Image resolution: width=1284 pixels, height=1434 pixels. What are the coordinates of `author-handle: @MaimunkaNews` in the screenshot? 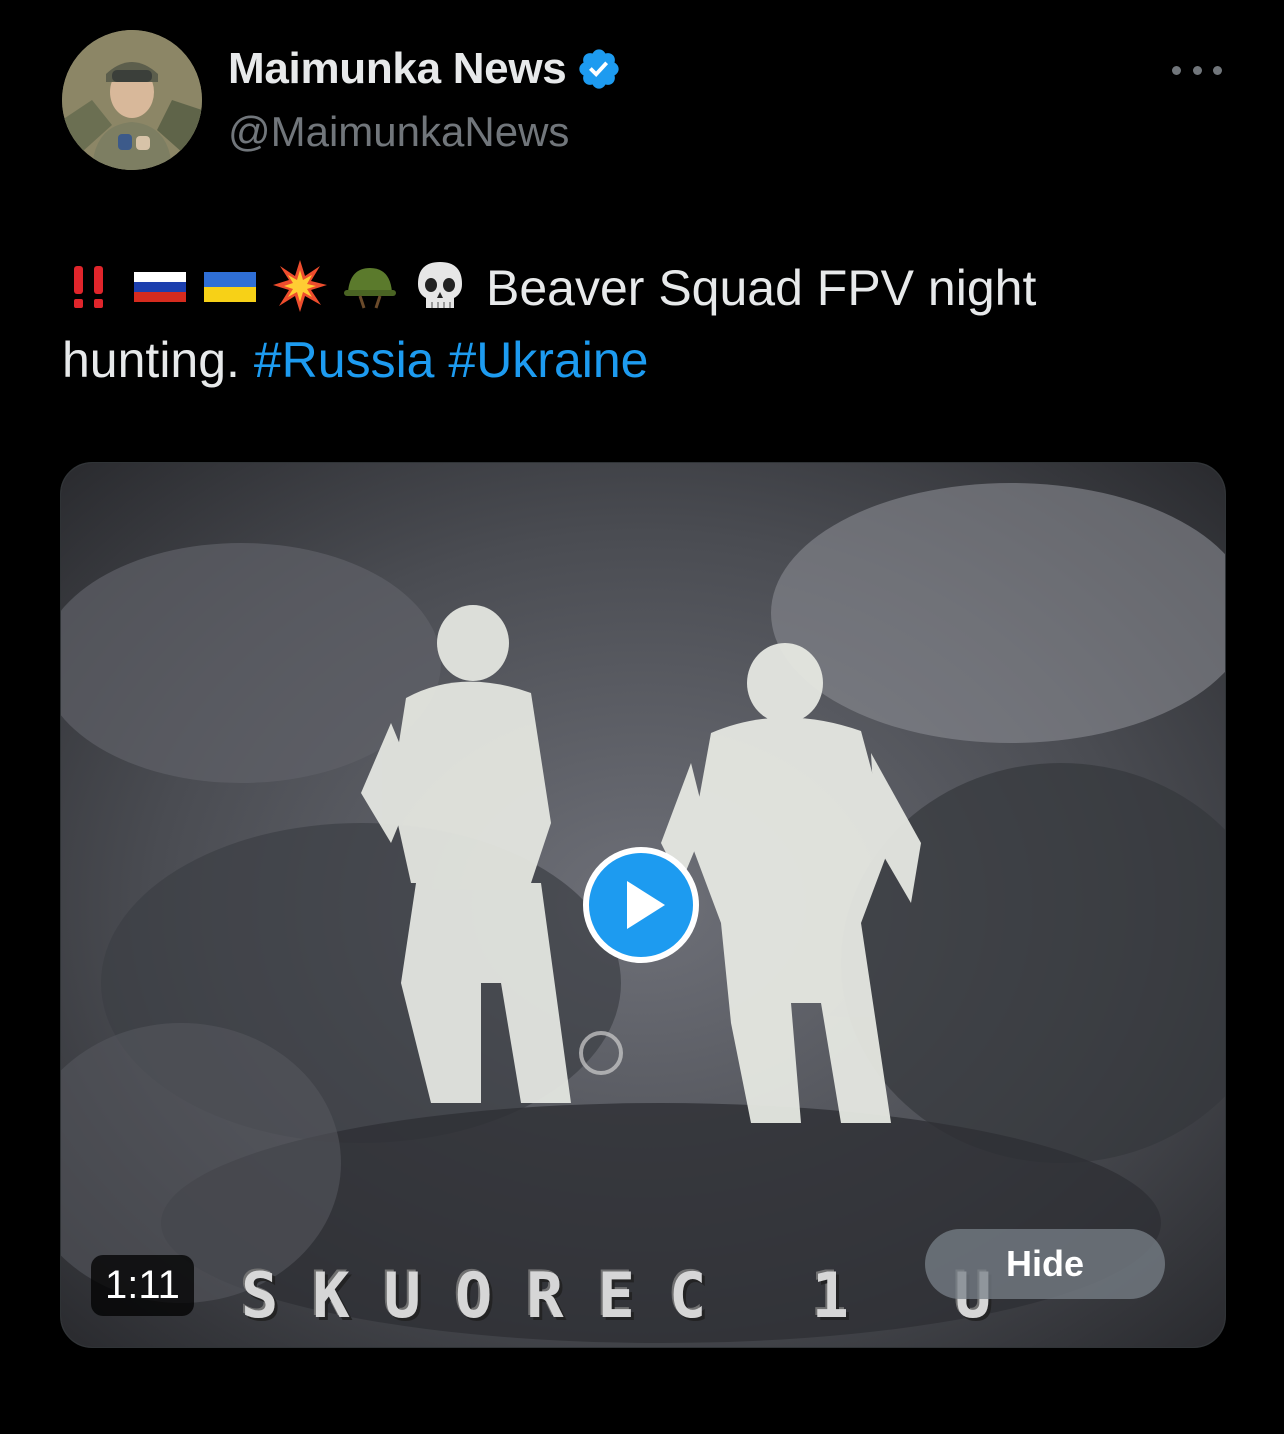 It's located at (398, 132).